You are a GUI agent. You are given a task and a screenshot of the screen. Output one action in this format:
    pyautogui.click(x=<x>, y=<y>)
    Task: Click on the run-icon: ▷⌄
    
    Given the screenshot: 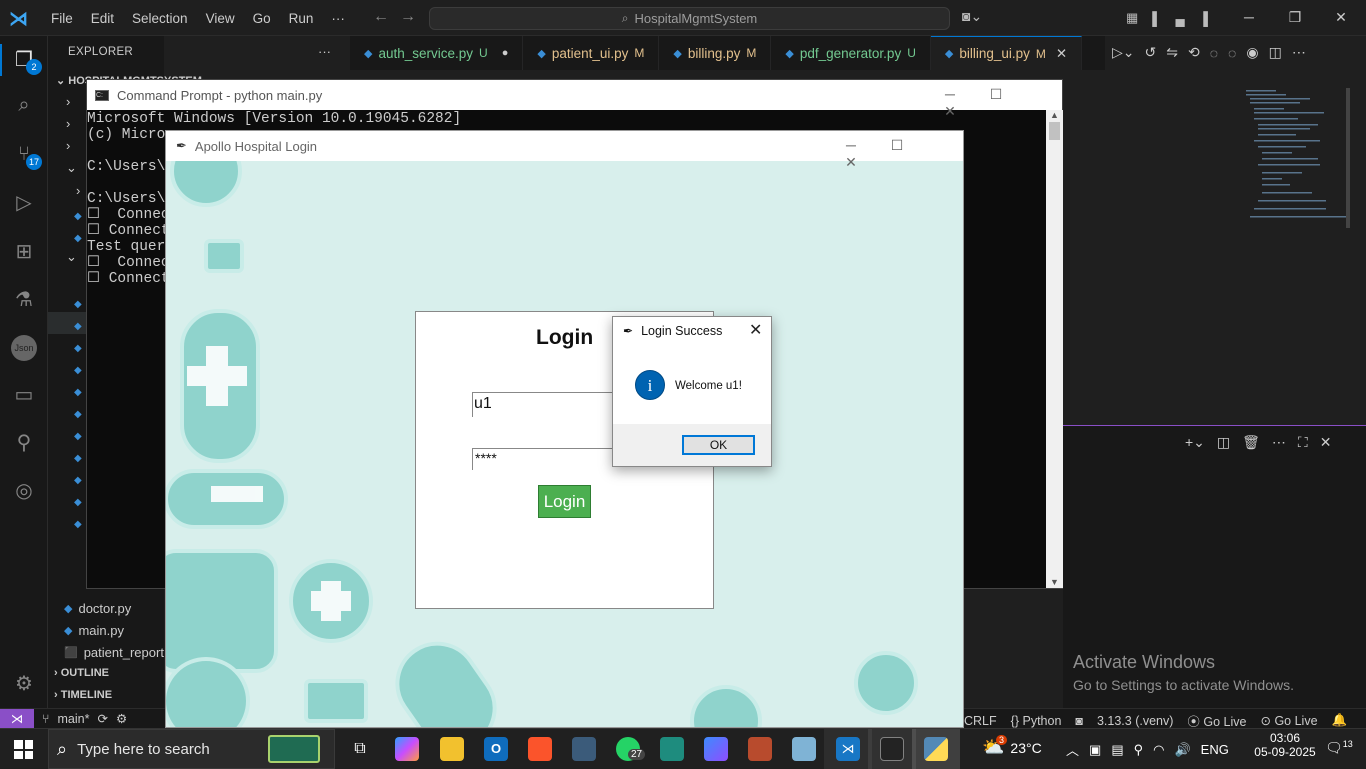 What is the action you would take?
    pyautogui.click(x=1123, y=52)
    